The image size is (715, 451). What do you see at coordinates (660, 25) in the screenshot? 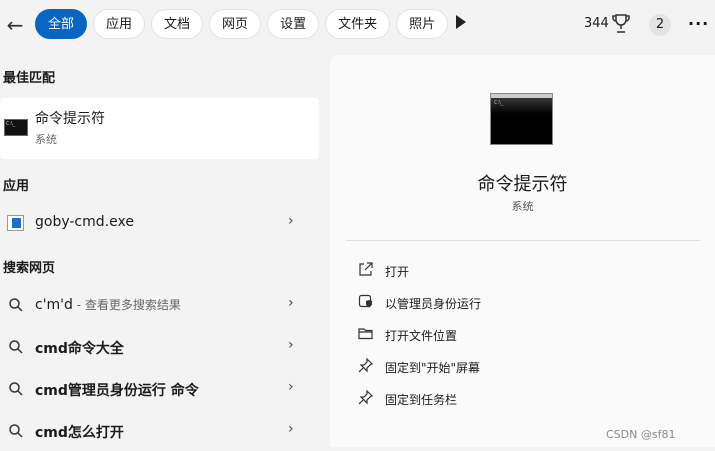
I see `notification-count-badge: 2` at bounding box center [660, 25].